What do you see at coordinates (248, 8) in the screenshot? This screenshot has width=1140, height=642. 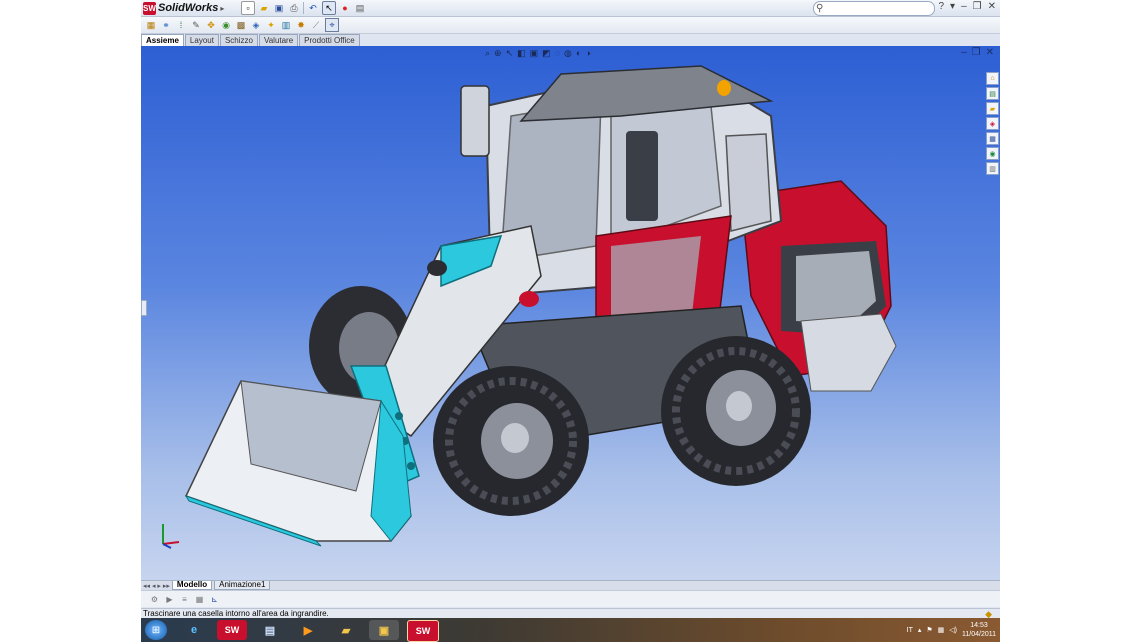 I see `new-document-icon: ▫` at bounding box center [248, 8].